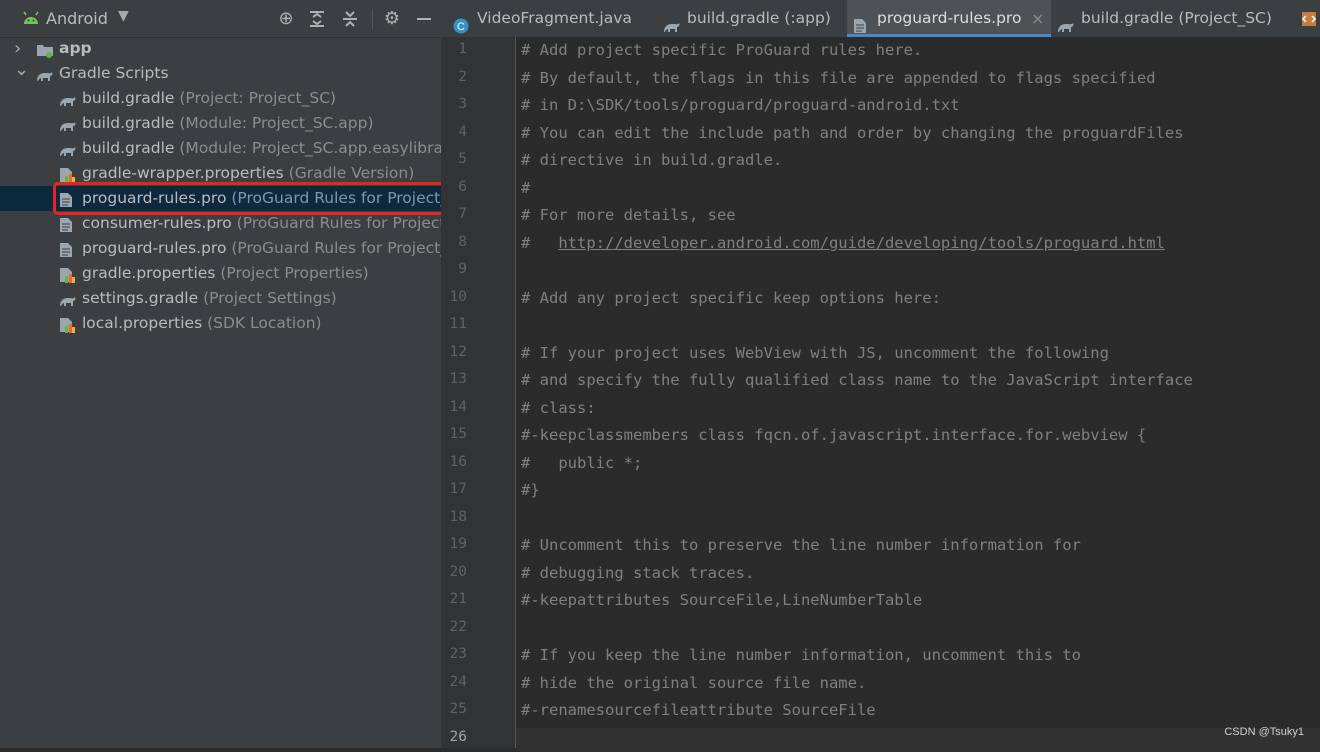  I want to click on locate-icon: ⊕, so click(286, 19).